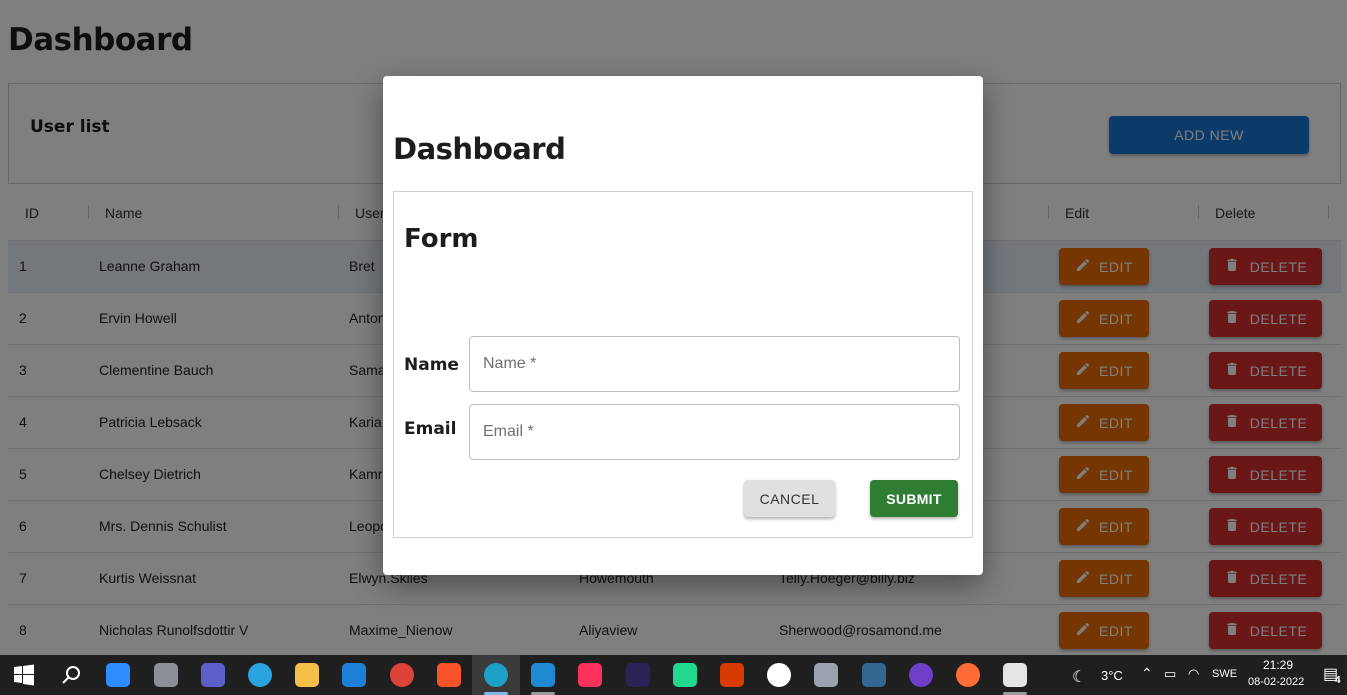 This screenshot has width=1347, height=695. What do you see at coordinates (441, 239) in the screenshot?
I see `form-title: Form` at bounding box center [441, 239].